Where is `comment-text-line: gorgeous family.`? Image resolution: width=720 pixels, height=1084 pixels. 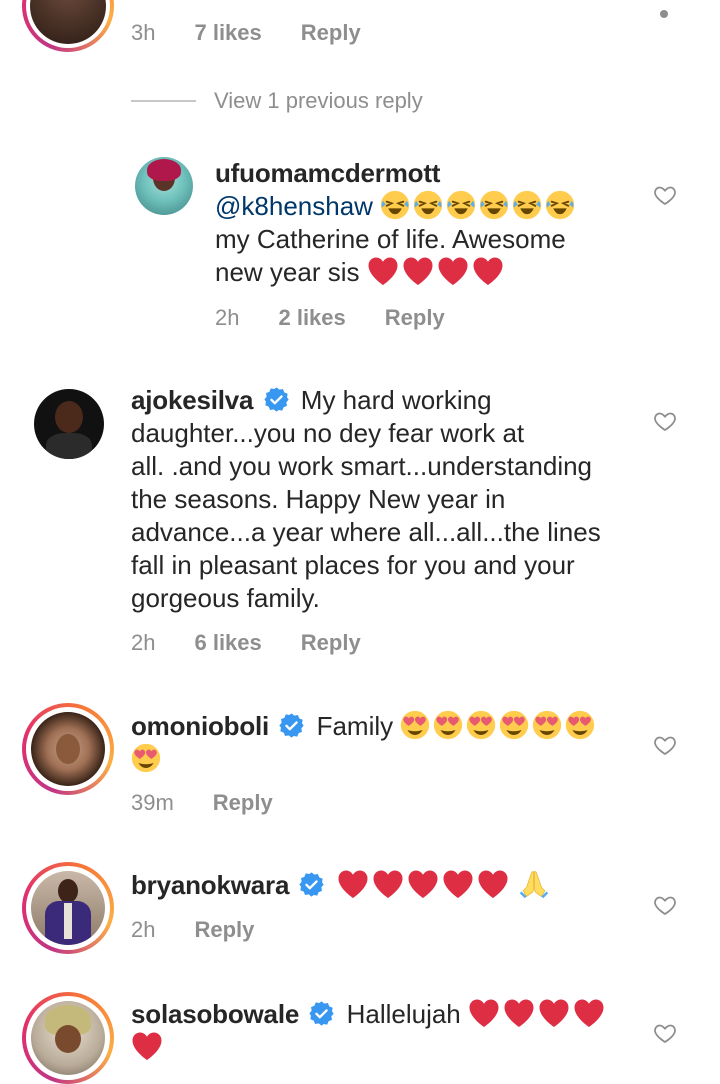 comment-text-line: gorgeous family. is located at coordinates (225, 598).